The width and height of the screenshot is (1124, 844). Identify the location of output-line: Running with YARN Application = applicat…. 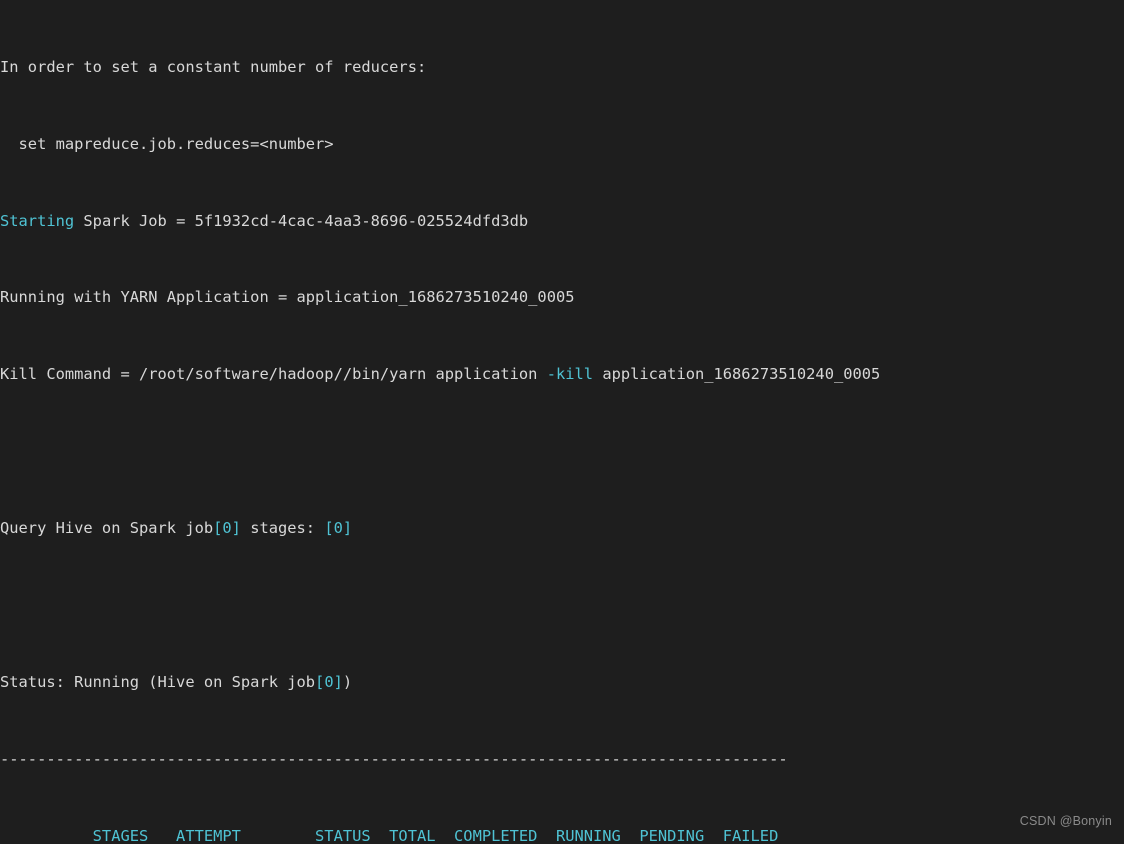
(440, 297).